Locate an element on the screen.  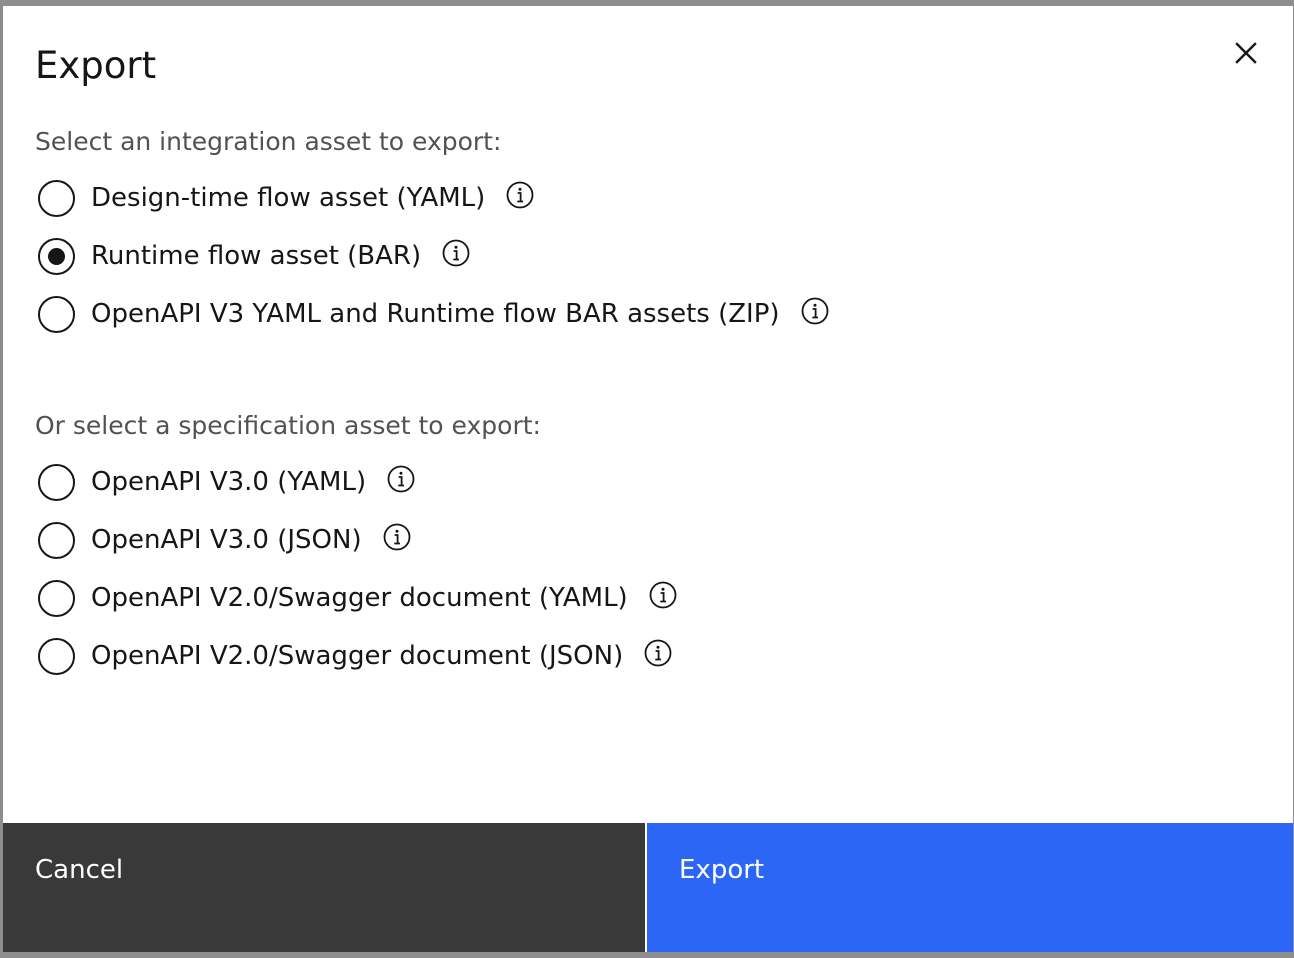
radio-openapi-v20-swagger-yaml: OpenAPI V2.0/Swagger document (YAML) is located at coordinates (358, 598).